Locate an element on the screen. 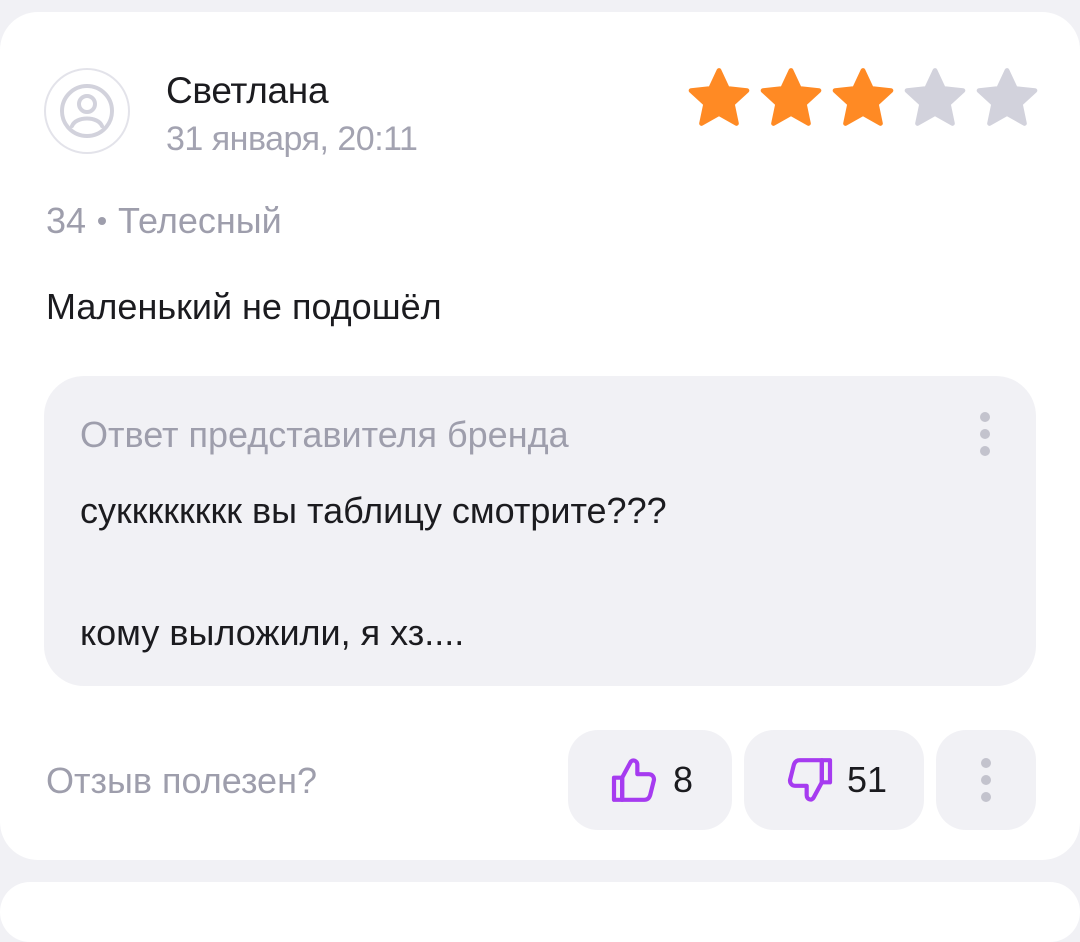 This screenshot has width=1080, height=942. dislike-button: 51 is located at coordinates (834, 780).